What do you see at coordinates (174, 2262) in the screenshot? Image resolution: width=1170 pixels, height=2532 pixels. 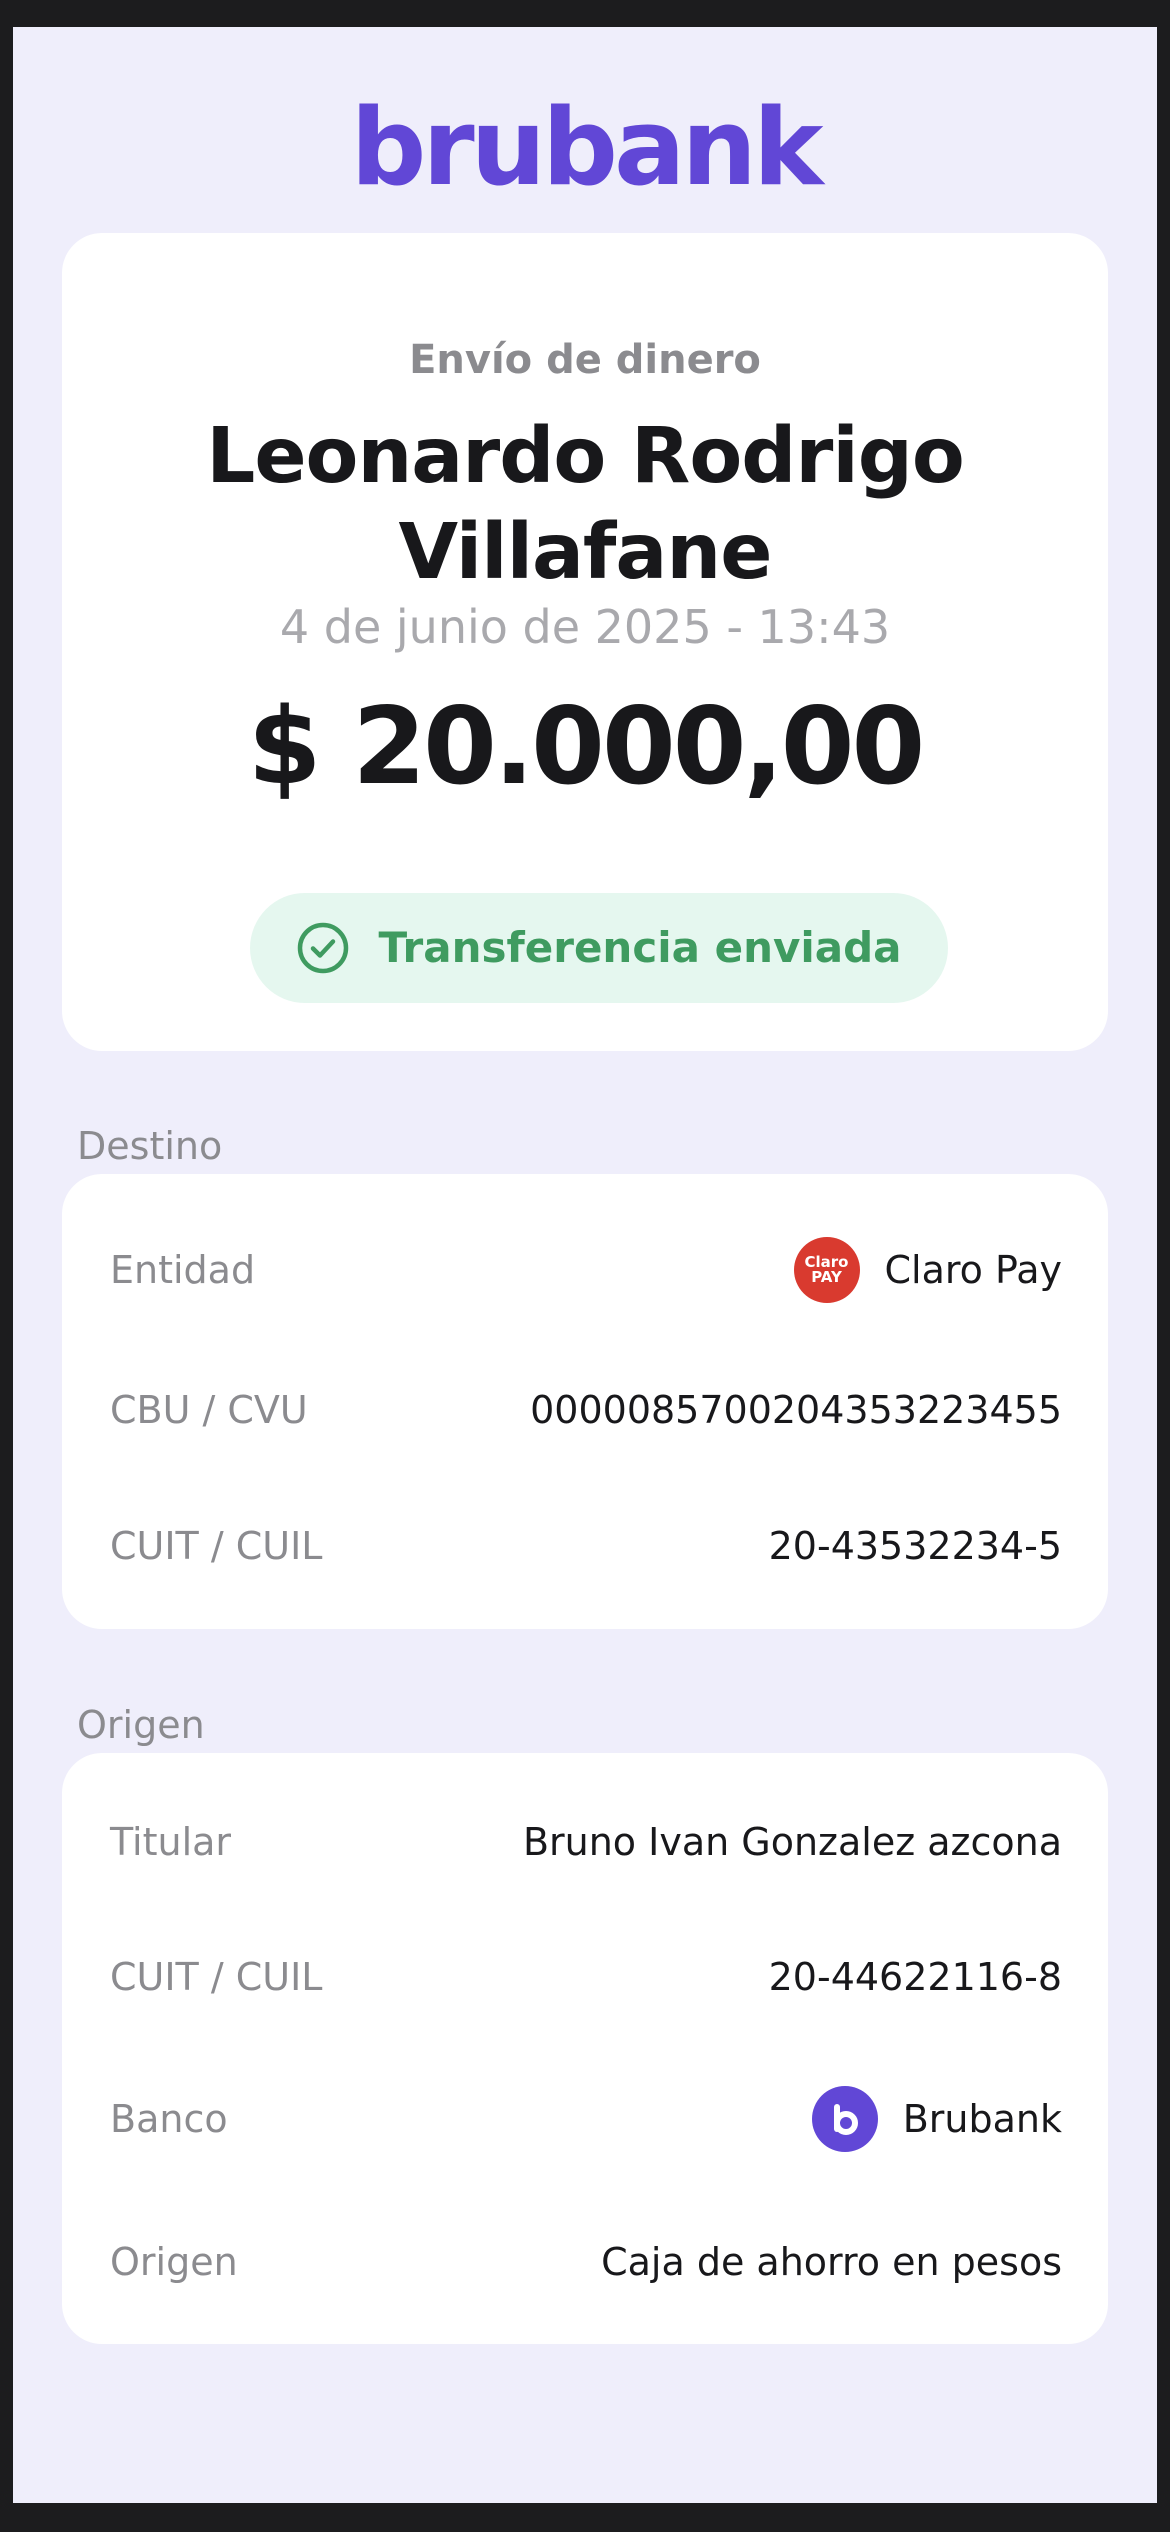 I see `account-label: Origen` at bounding box center [174, 2262].